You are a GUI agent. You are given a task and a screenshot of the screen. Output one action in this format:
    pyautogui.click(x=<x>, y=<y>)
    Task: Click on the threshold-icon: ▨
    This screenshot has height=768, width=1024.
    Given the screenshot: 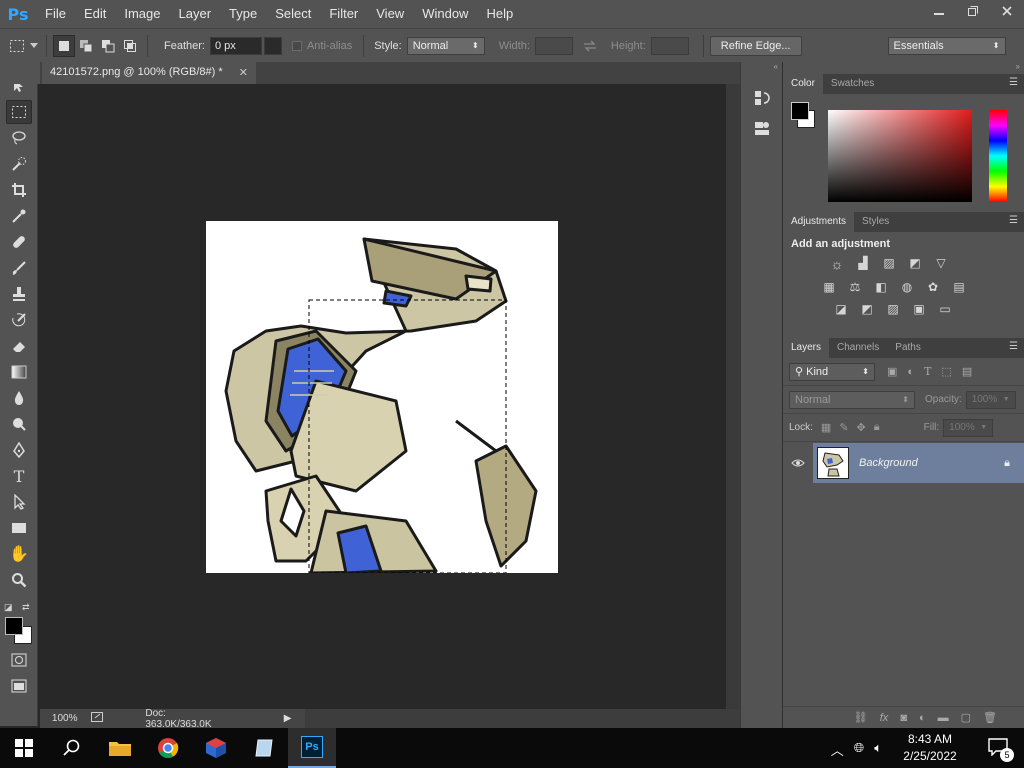 What is the action you would take?
    pyautogui.click(x=893, y=309)
    